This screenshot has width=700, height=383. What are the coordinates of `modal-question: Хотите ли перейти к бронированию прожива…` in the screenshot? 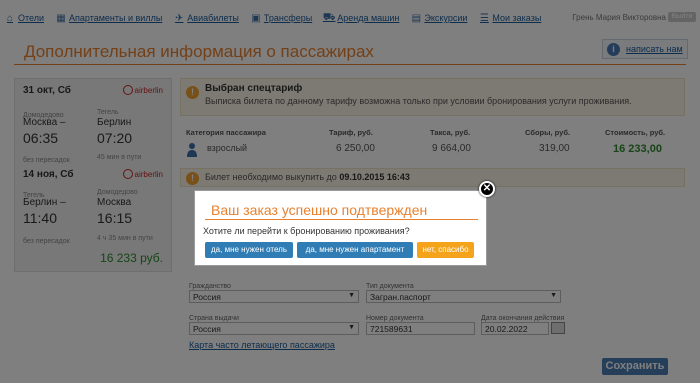 It's located at (306, 231).